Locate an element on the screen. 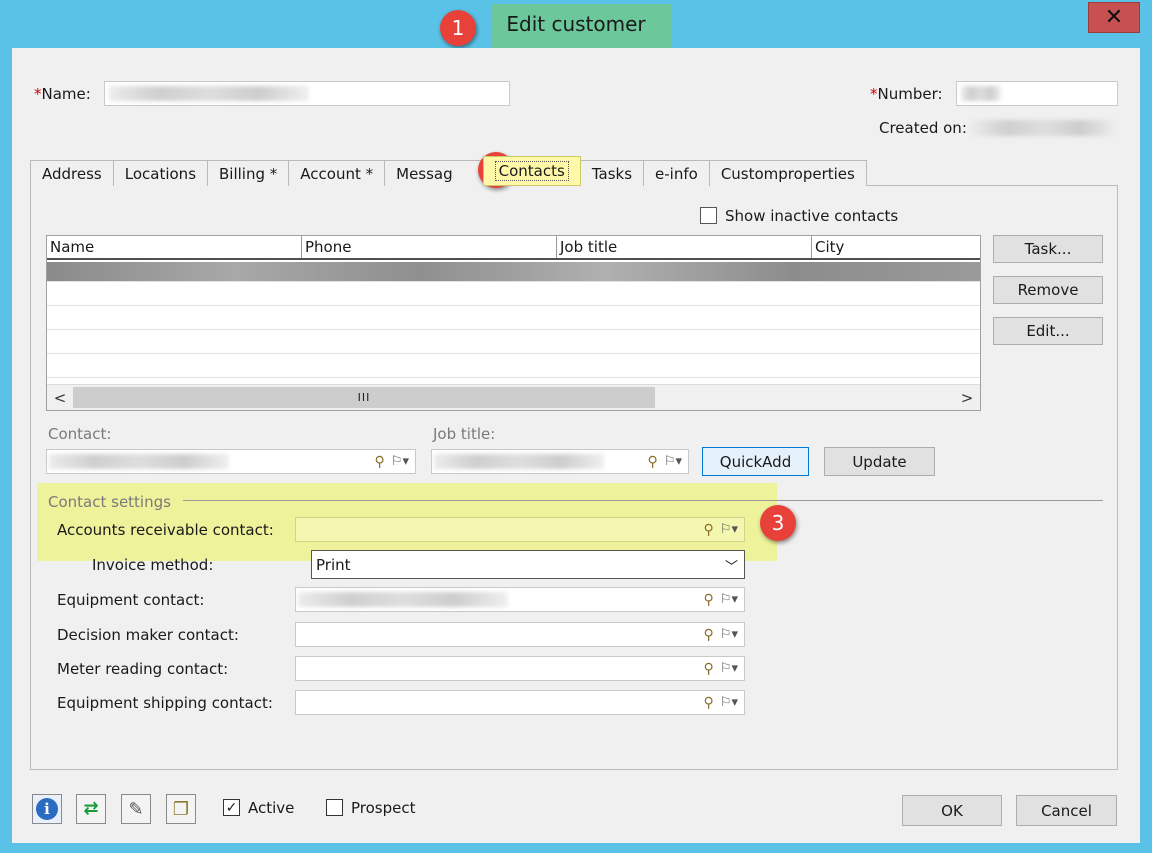 This screenshot has width=1152, height=853. annotation-badge-3: 3 is located at coordinates (778, 523).